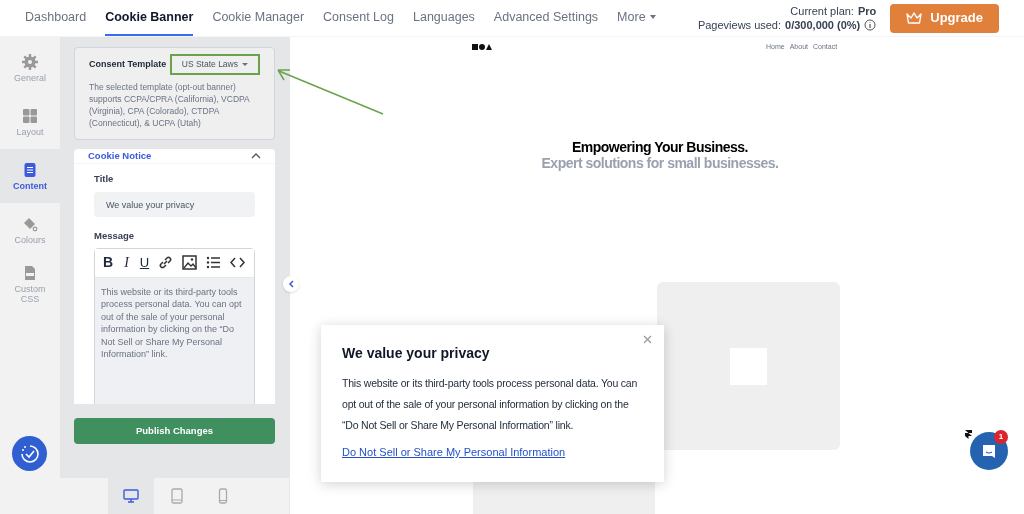  What do you see at coordinates (358, 18) in the screenshot?
I see `nav-tab: Consent Log` at bounding box center [358, 18].